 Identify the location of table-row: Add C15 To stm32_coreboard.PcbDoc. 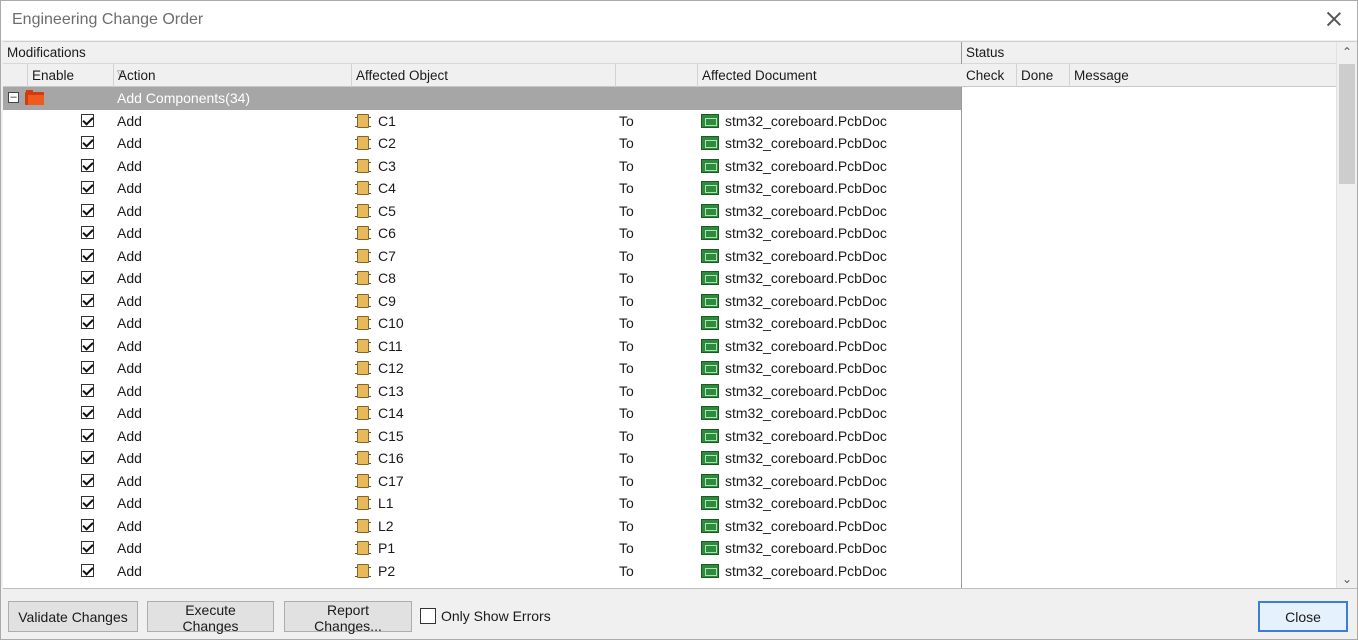
(482, 436).